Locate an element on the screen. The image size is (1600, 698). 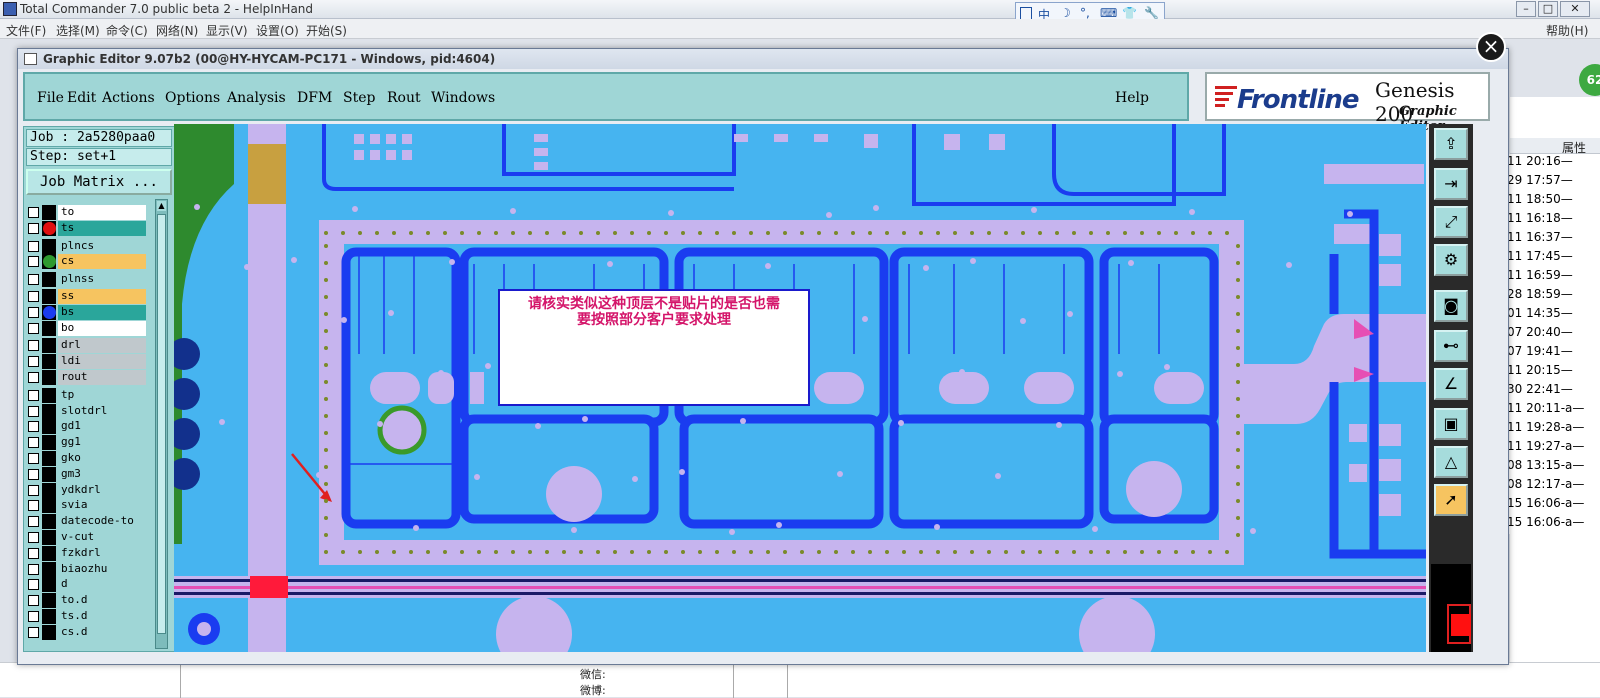
layer-row: ldi is located at coordinates (86, 362).